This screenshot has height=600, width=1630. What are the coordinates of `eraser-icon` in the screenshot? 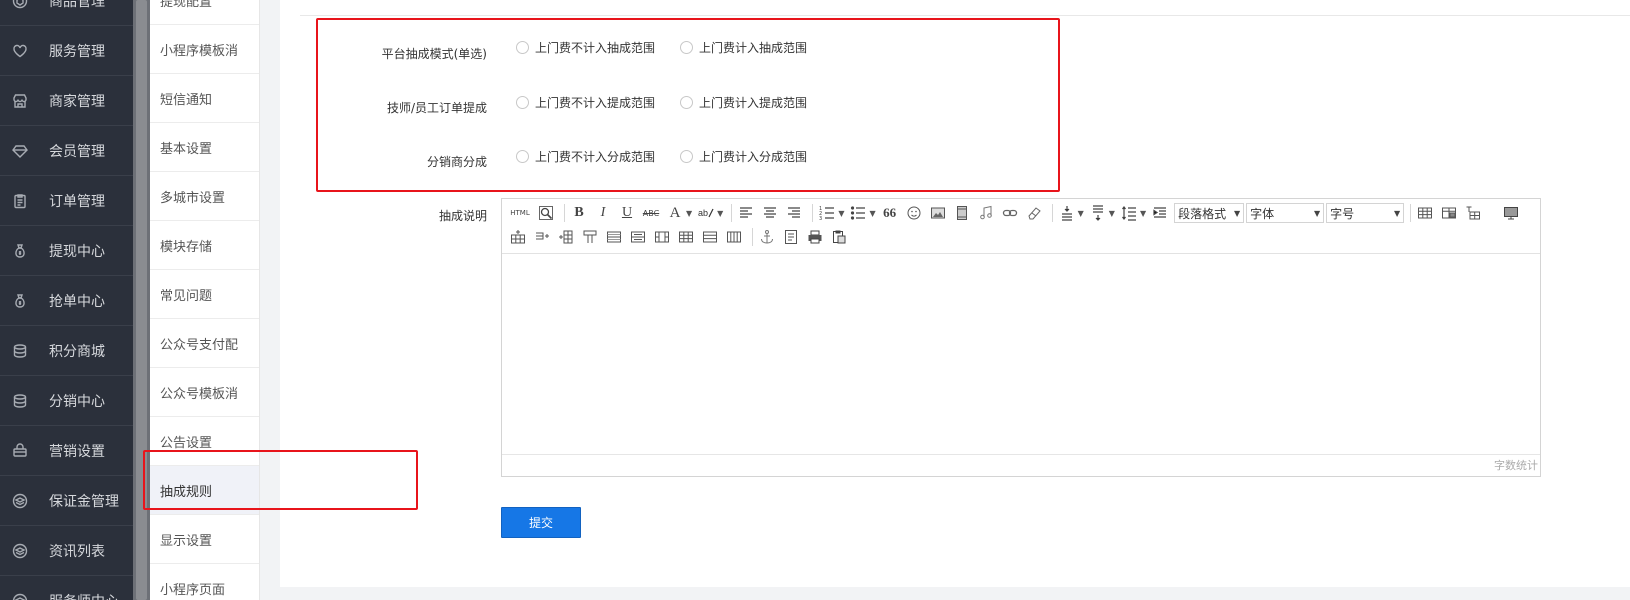 It's located at (1034, 213).